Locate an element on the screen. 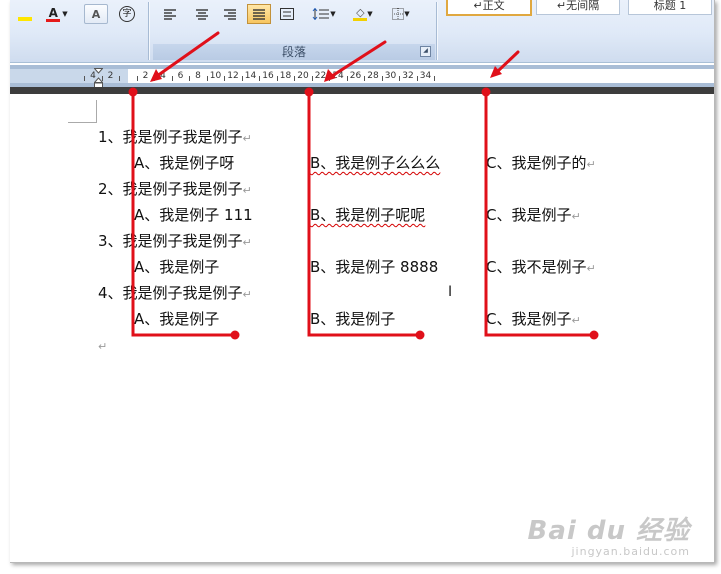  annotation-bracket-a is located at coordinates (184, 213).